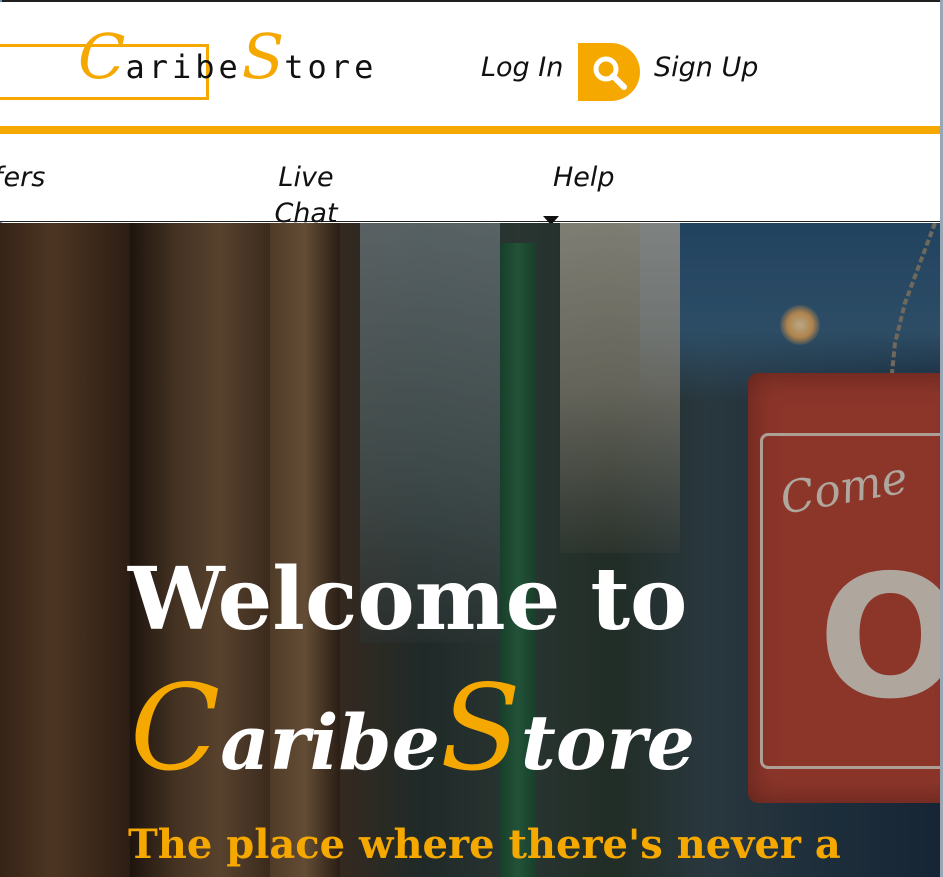 The width and height of the screenshot is (943, 877). Describe the element at coordinates (22, 178) in the screenshot. I see `nav-item-offers: ffers` at that location.